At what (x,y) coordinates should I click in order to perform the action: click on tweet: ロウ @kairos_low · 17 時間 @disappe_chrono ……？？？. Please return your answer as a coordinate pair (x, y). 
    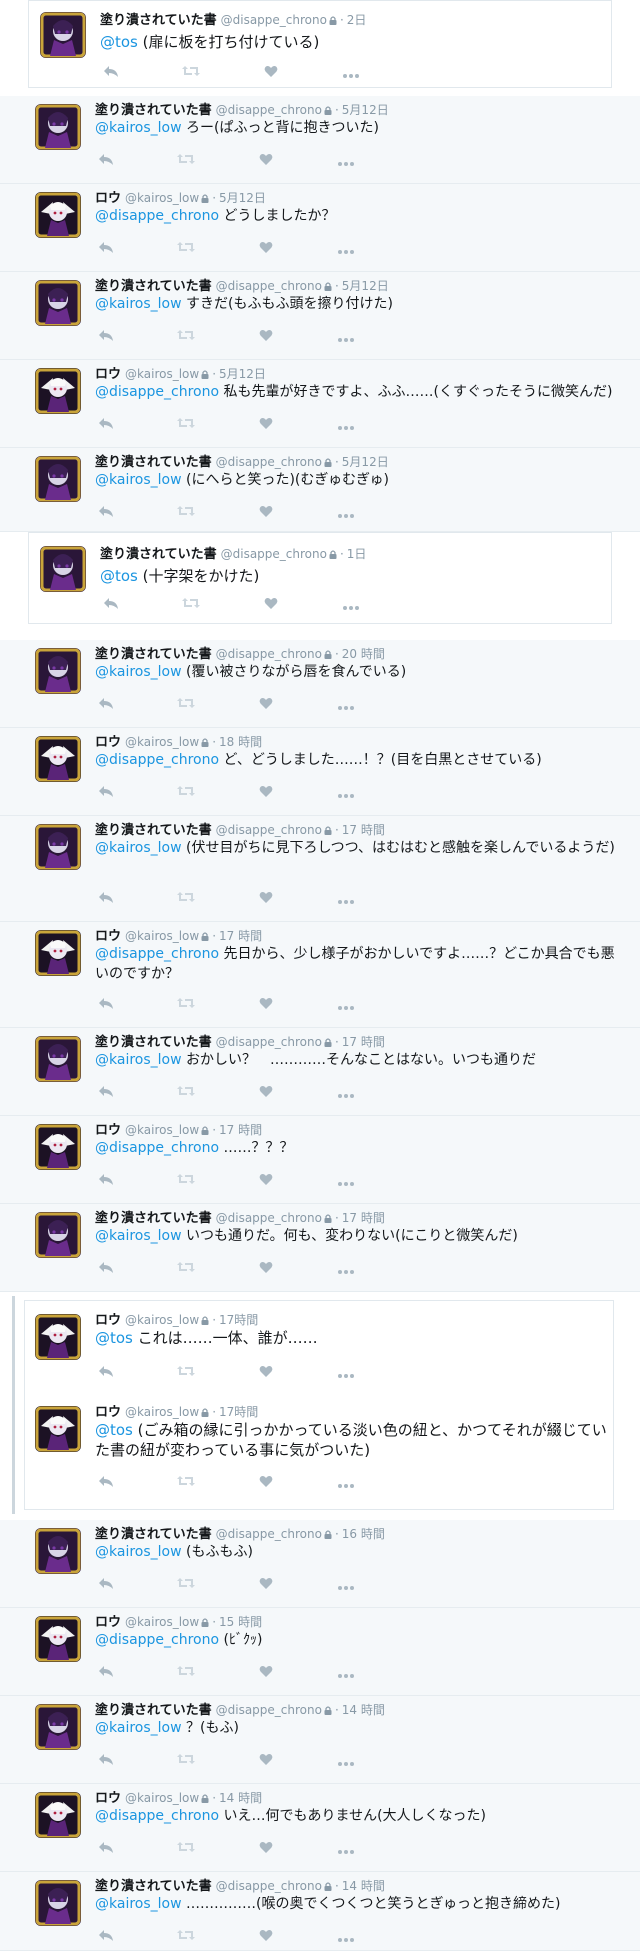
    Looking at the image, I should click on (320, 1160).